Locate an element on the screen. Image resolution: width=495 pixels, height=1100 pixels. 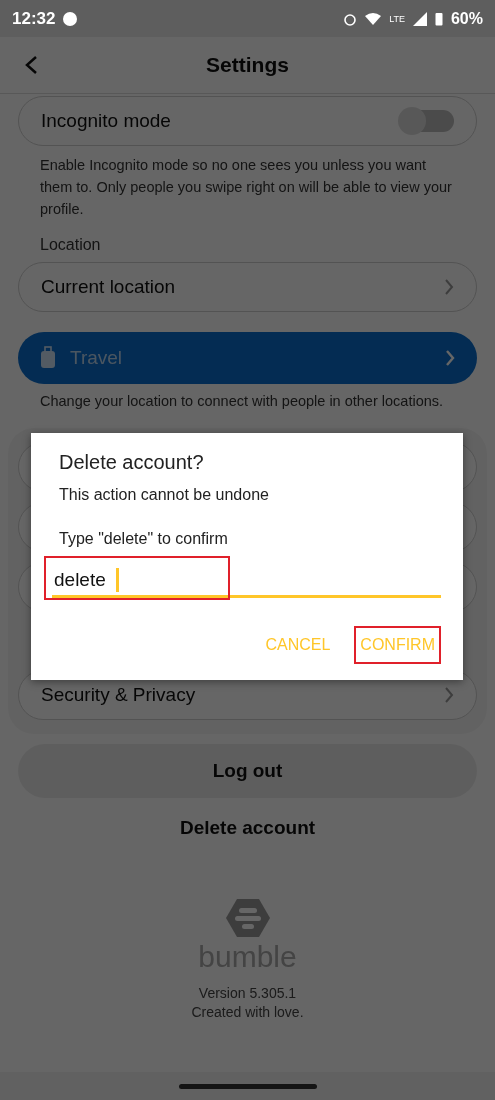
suitcase-icon is located at coordinates (48, 358).